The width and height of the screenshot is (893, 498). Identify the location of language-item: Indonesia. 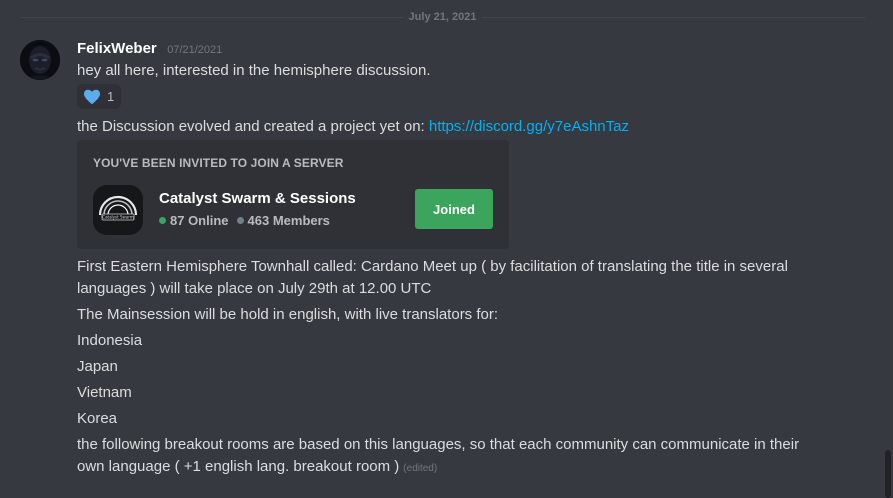
(110, 340).